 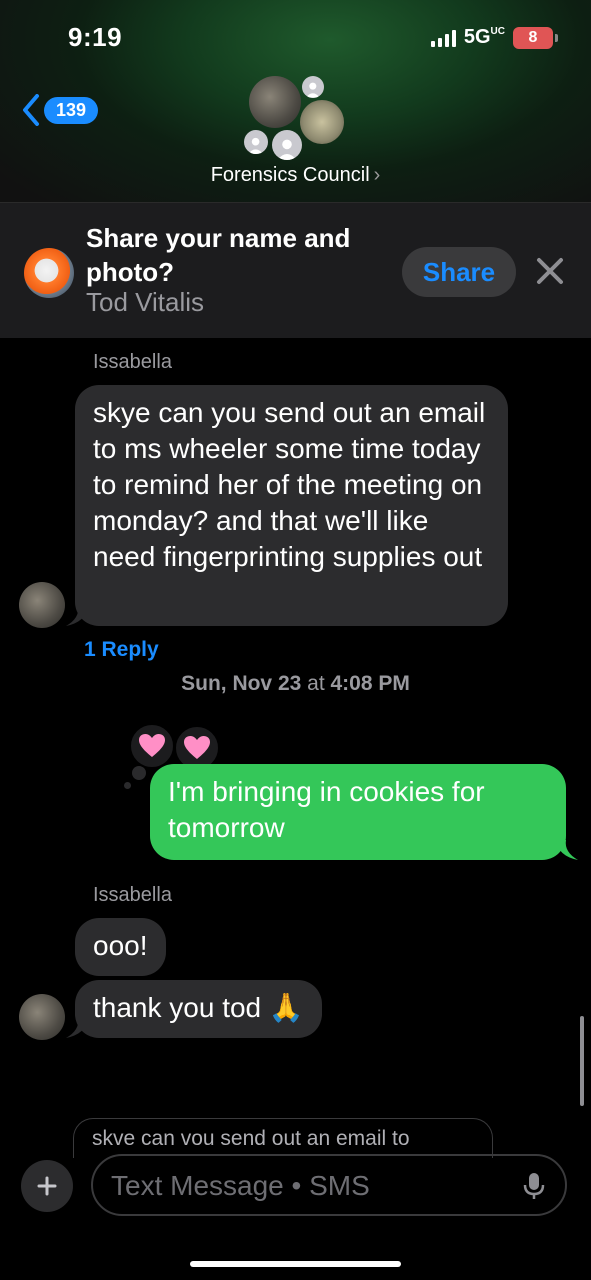 I want to click on add-attachment-button, so click(x=47, y=1186).